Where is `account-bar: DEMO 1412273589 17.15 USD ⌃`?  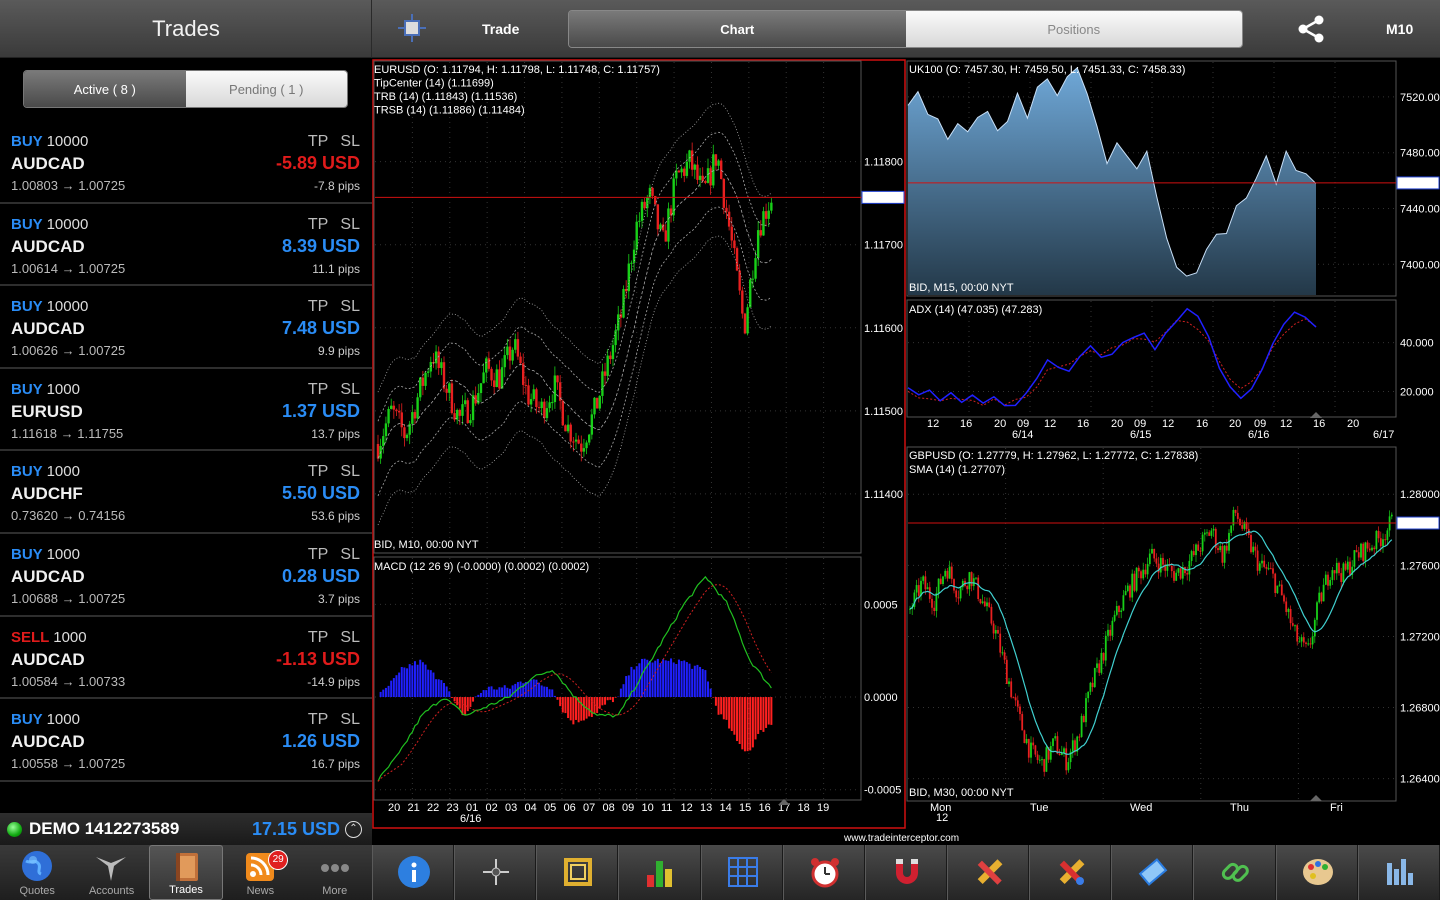 account-bar: DEMO 1412273589 17.15 USD ⌃ is located at coordinates (186, 829).